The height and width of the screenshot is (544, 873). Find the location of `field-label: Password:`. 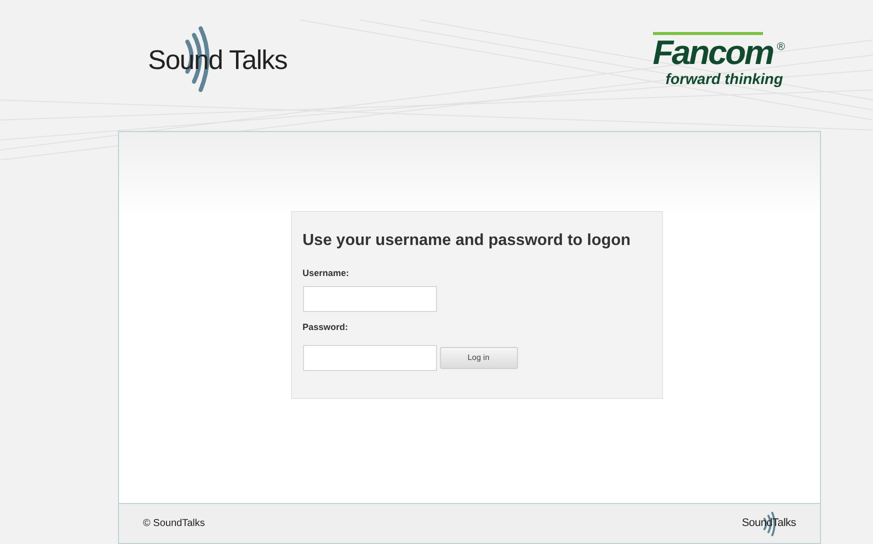

field-label: Password: is located at coordinates (326, 327).